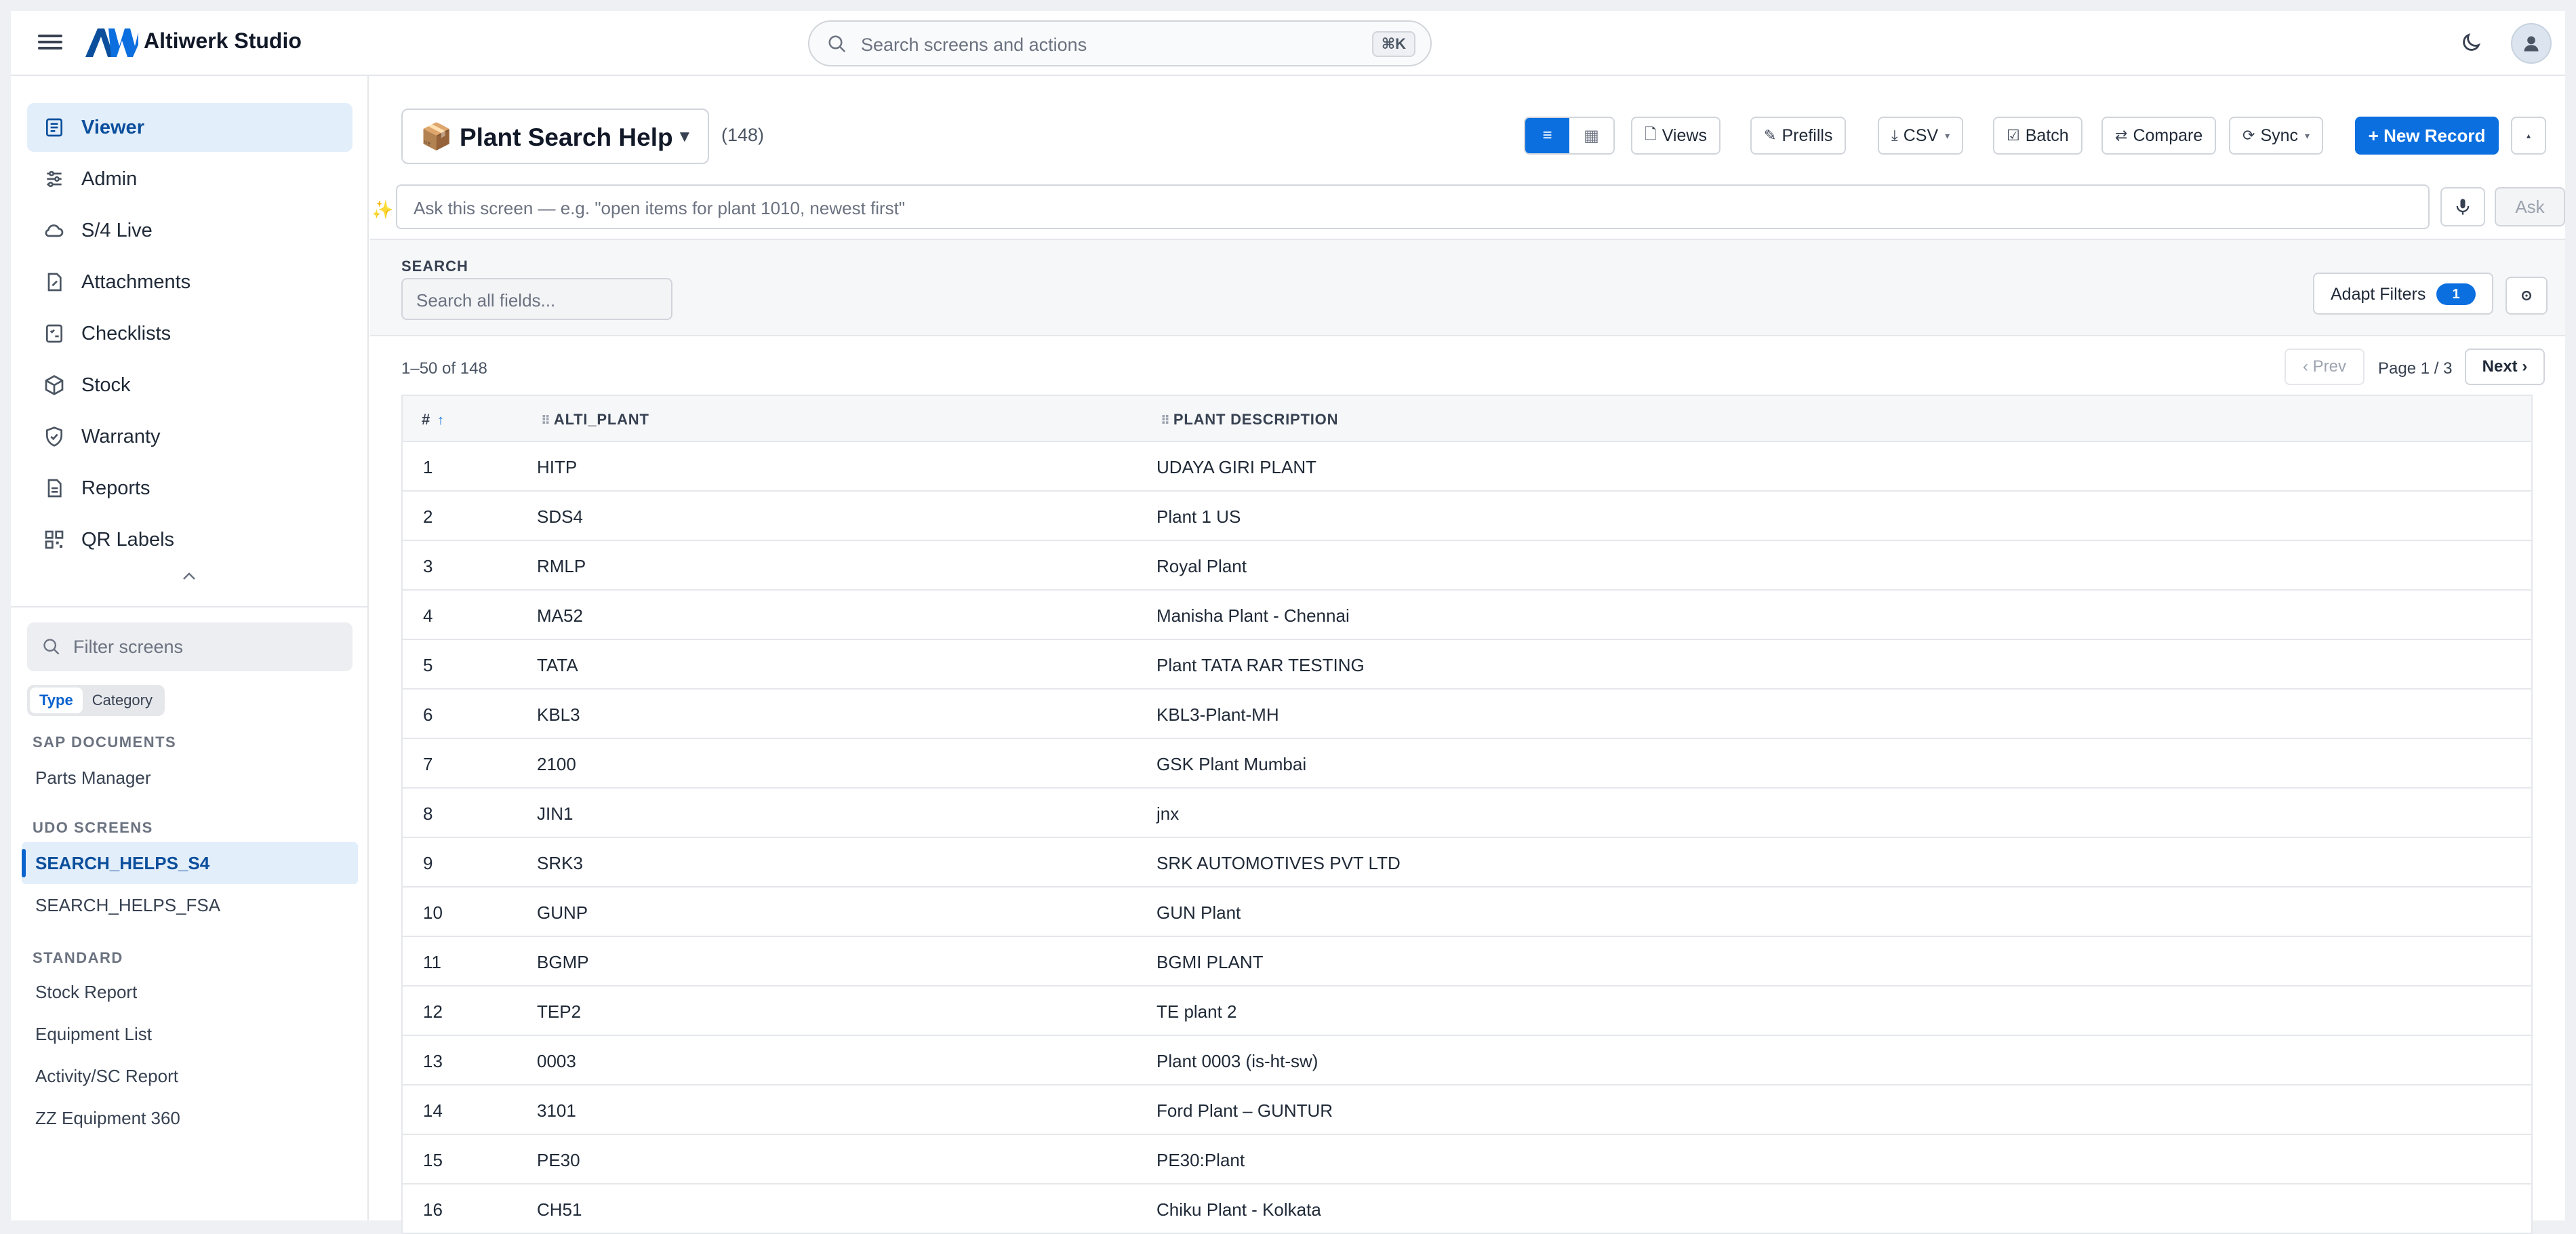 This screenshot has height=1234, width=2576. Describe the element at coordinates (56, 701) in the screenshot. I see `group-by-type: Type` at that location.